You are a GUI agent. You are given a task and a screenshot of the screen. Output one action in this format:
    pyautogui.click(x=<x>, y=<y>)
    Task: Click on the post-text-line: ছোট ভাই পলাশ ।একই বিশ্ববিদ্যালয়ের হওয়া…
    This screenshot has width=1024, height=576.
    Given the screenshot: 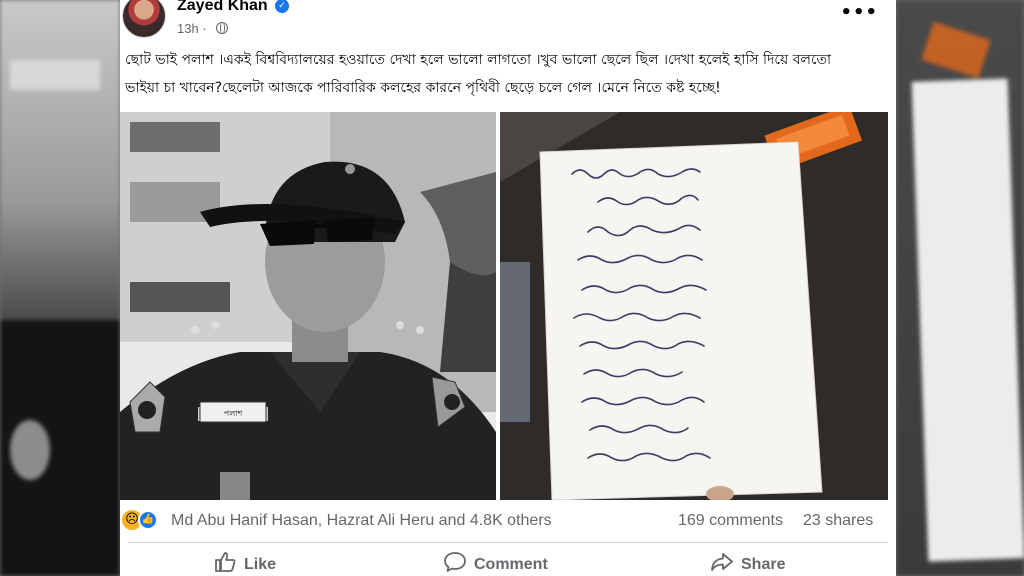 What is the action you would take?
    pyautogui.click(x=478, y=60)
    